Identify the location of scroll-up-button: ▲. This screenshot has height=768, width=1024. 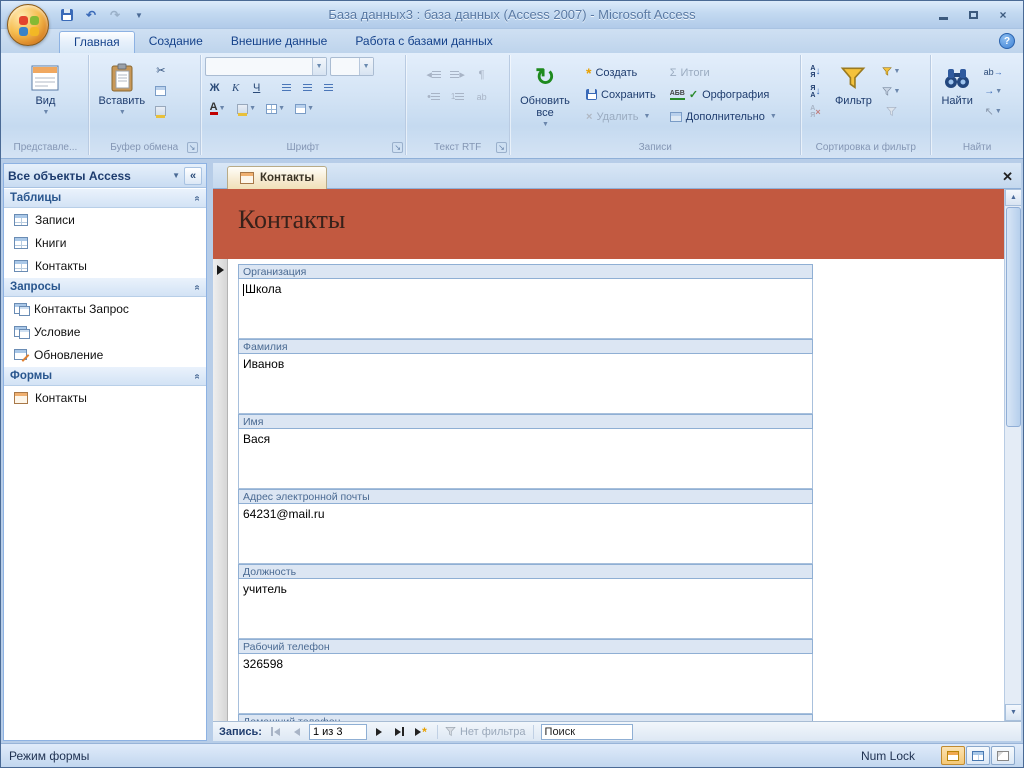
(1013, 197).